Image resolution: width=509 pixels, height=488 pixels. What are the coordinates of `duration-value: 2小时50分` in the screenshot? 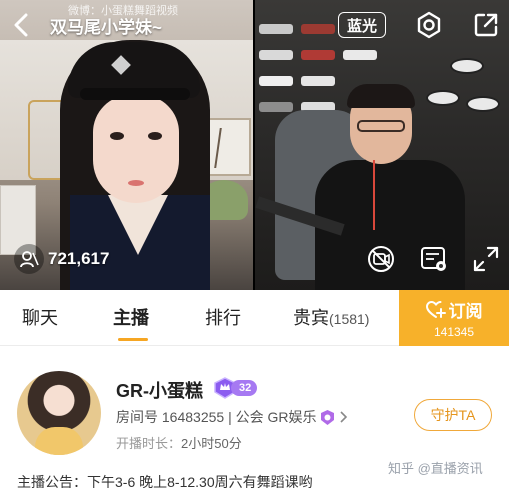 It's located at (211, 443).